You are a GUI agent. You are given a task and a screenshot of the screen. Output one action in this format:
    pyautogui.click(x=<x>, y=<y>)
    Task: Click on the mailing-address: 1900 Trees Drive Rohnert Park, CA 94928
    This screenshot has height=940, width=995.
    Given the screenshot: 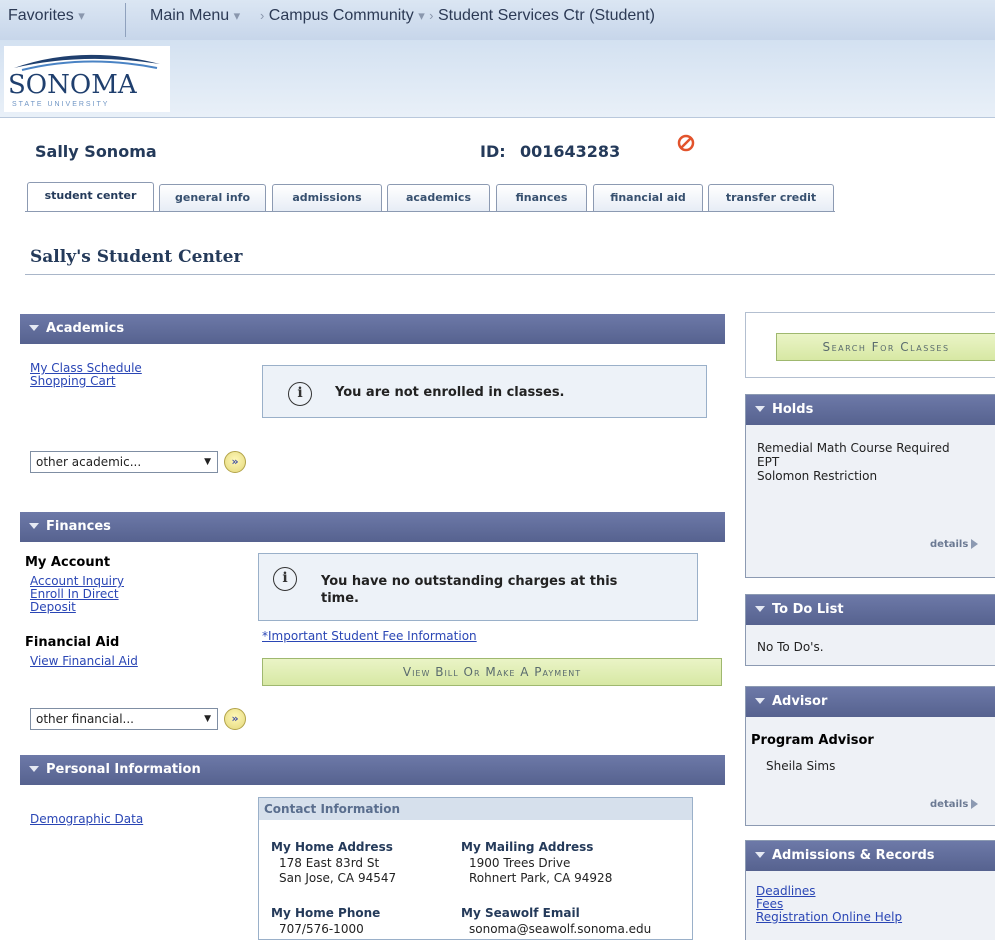 What is the action you would take?
    pyautogui.click(x=540, y=871)
    